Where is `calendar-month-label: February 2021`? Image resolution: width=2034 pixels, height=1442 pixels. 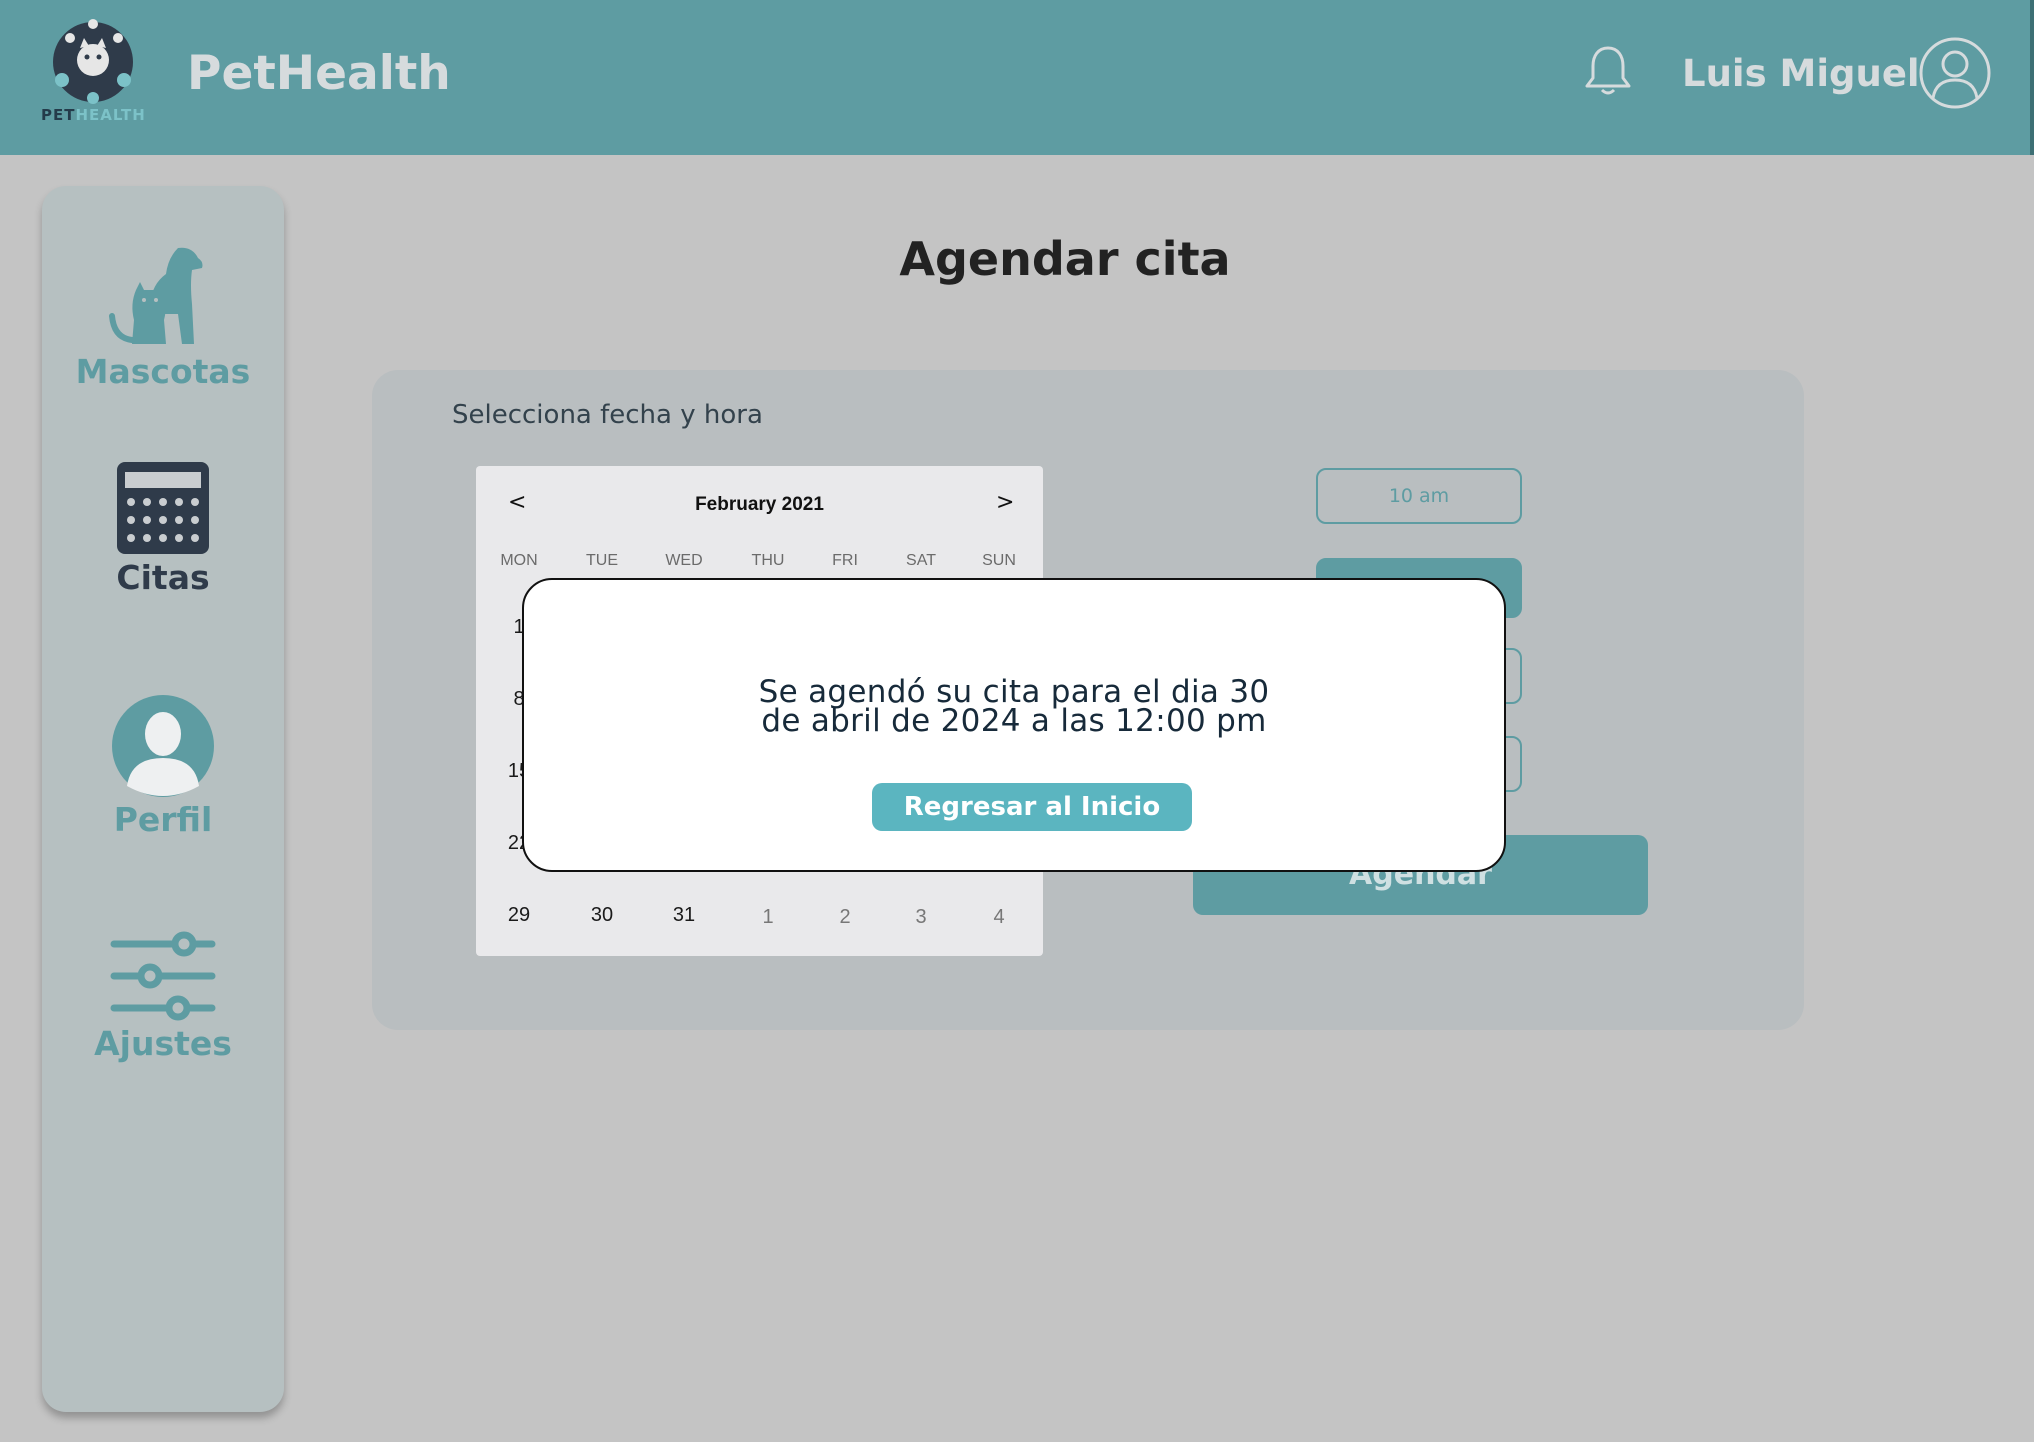
calendar-month-label: February 2021 is located at coordinates (759, 504).